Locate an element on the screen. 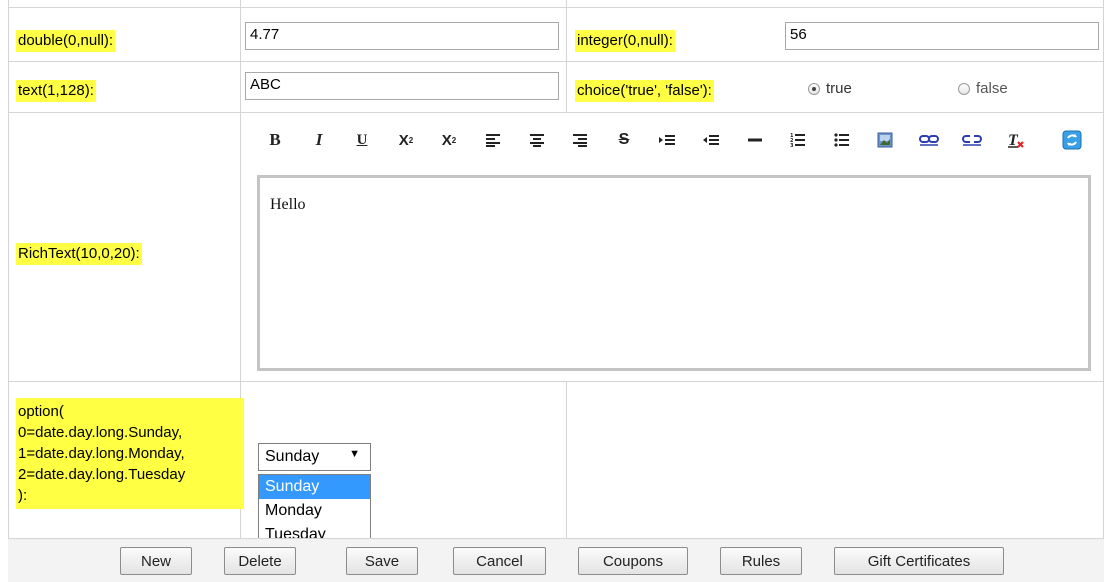 The image size is (1112, 582). rules-button: Rules is located at coordinates (761, 561).